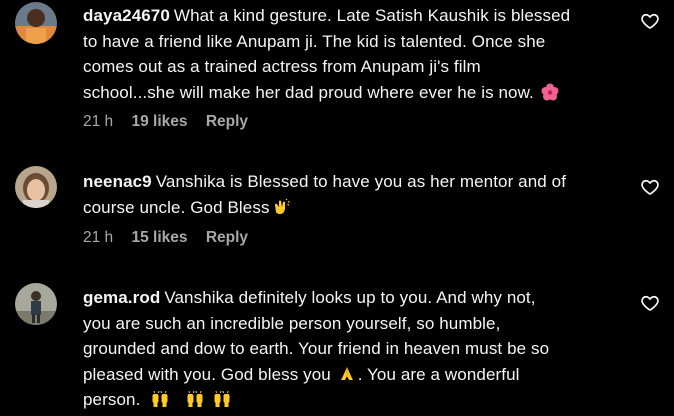  Describe the element at coordinates (347, 374) in the screenshot. I see `folded-hands-emoji` at that location.